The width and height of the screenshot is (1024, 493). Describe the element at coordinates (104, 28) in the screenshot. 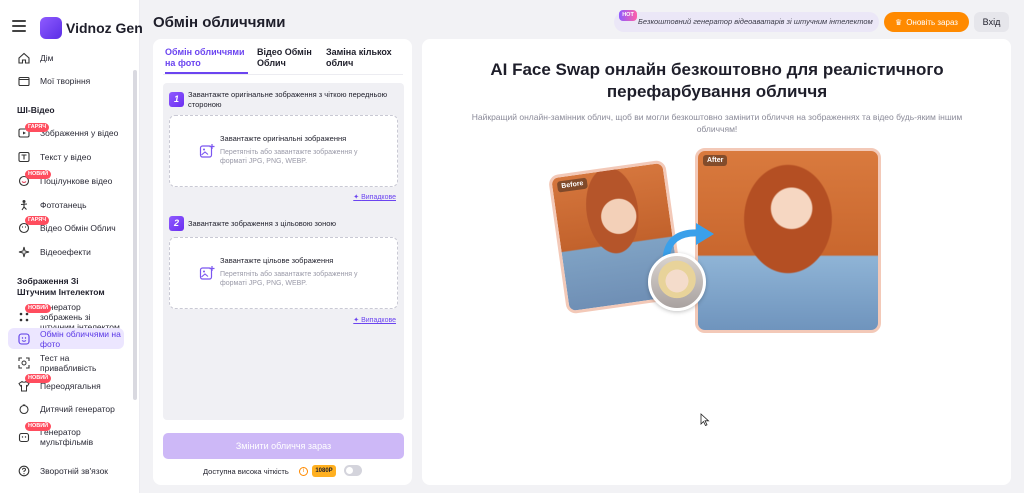

I see `logo-text: Vidnoz Gen` at that location.